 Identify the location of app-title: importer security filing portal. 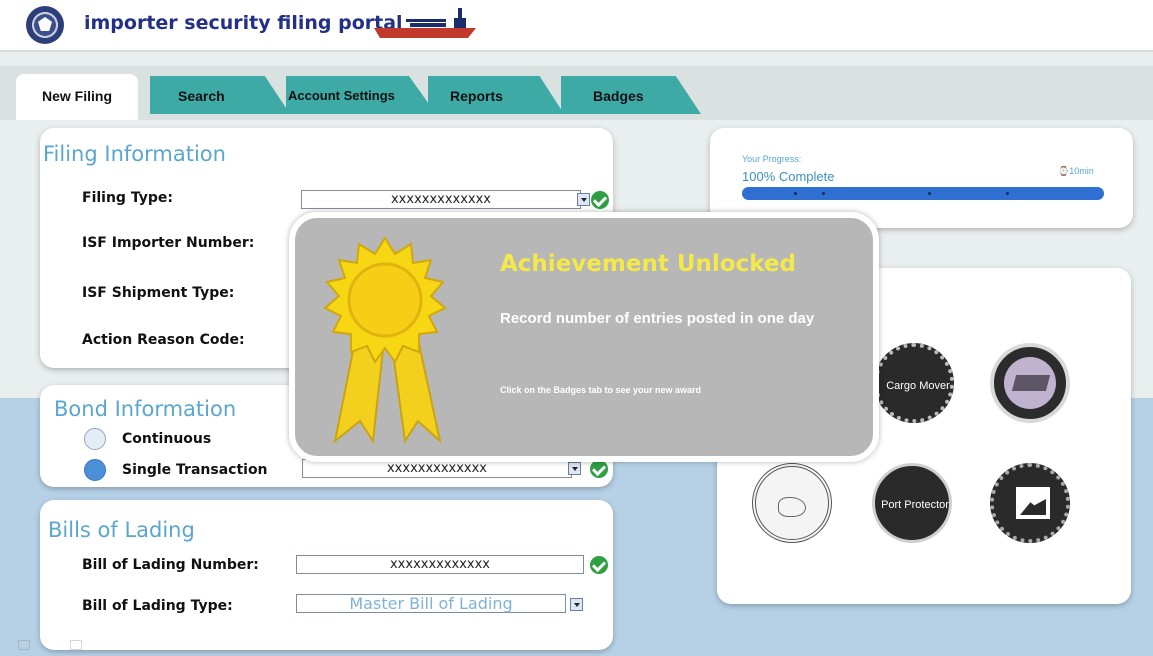
(243, 23).